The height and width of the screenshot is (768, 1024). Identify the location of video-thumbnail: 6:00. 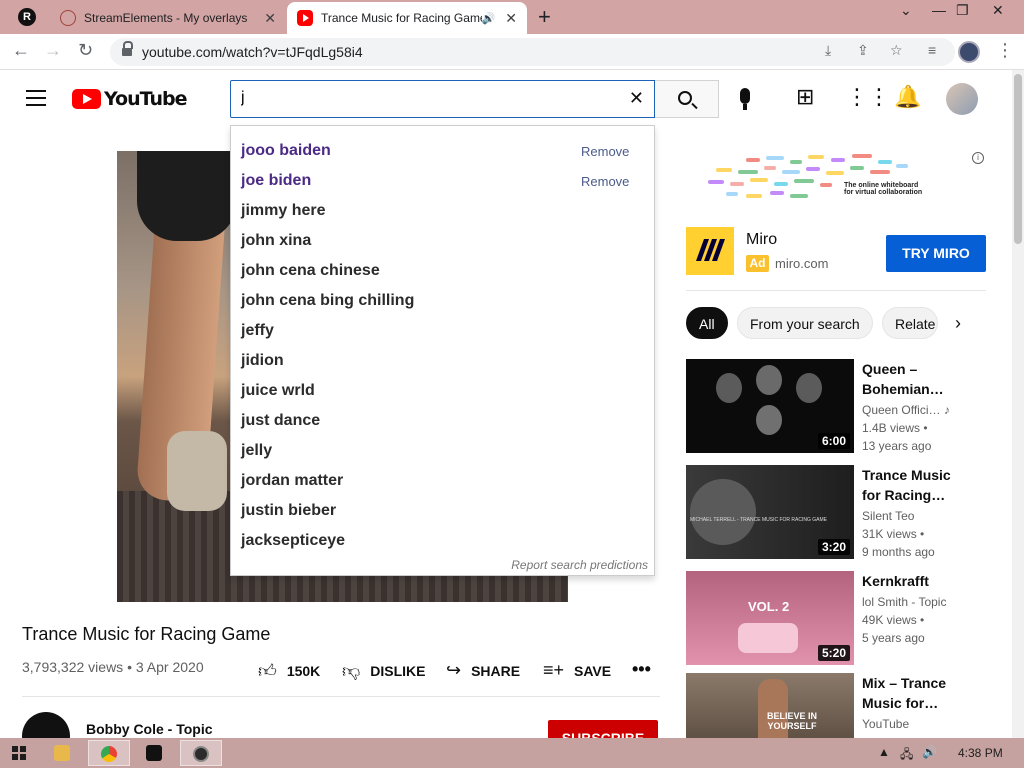
(770, 406).